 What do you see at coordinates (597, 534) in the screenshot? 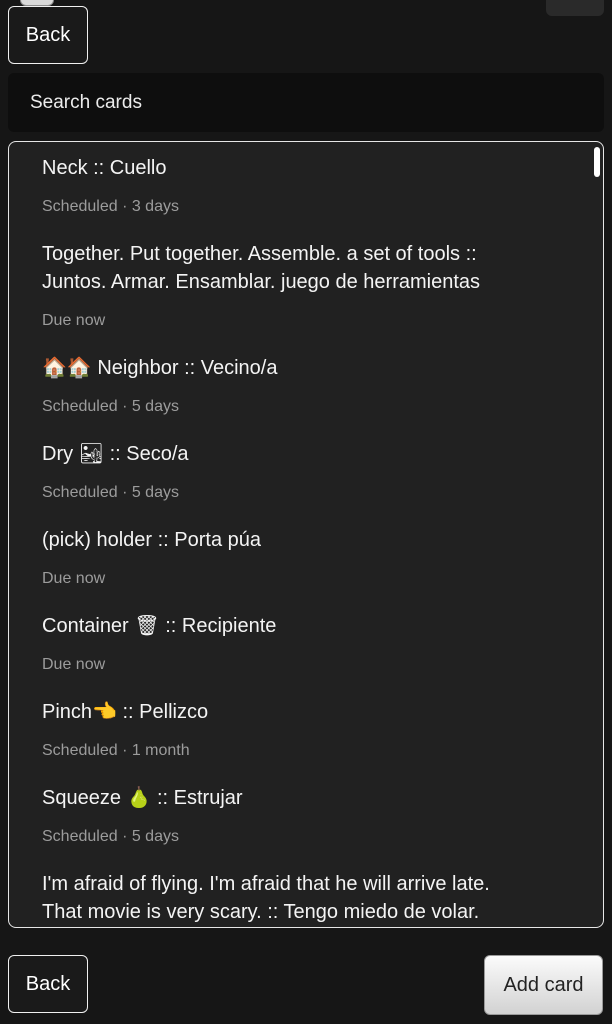
I see `scrollbar-track` at bounding box center [597, 534].